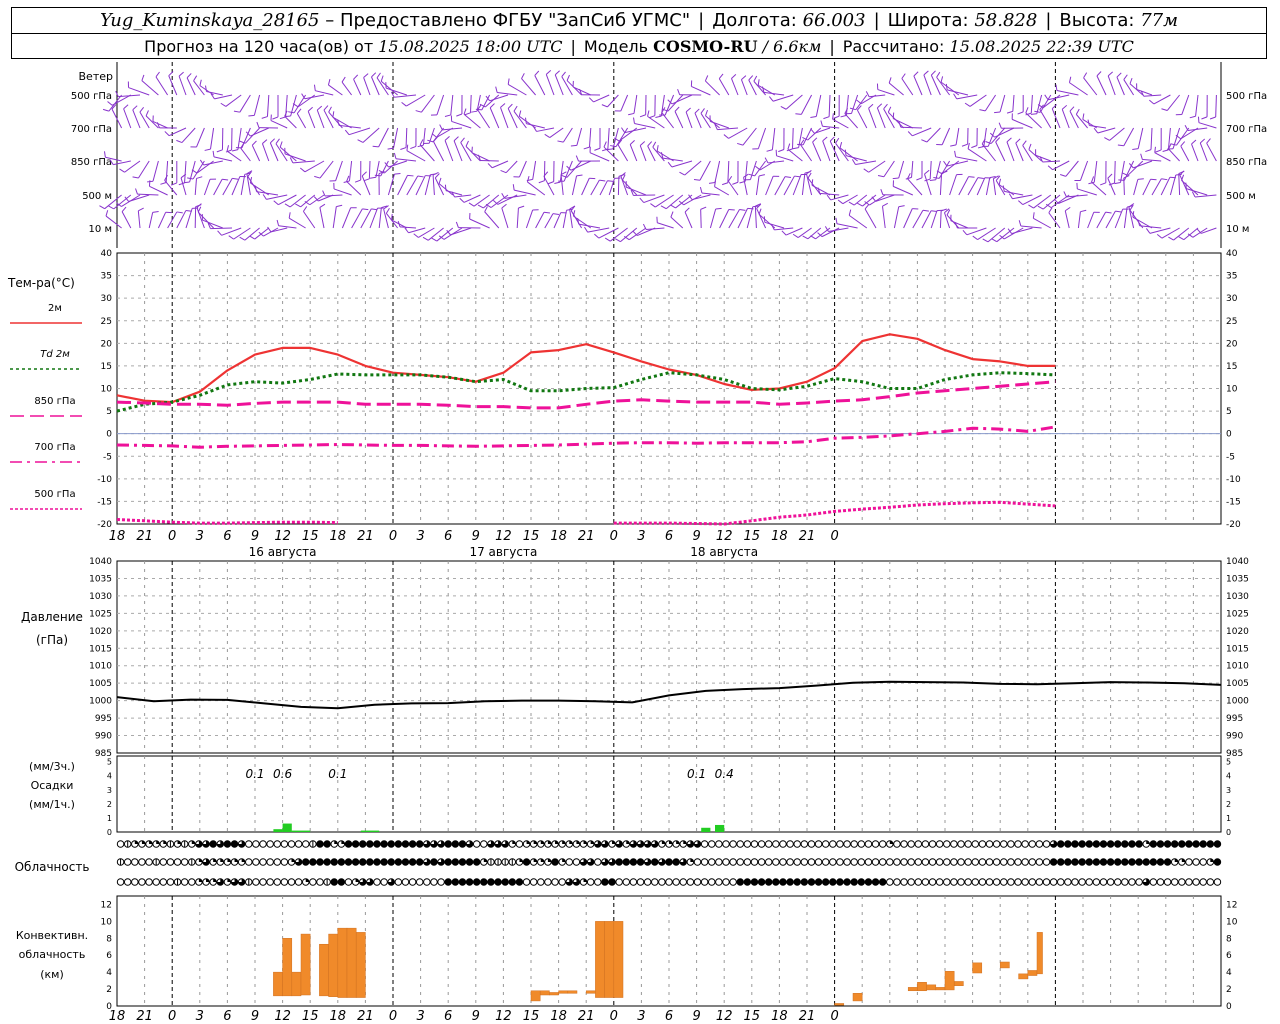  I want to click on pressure-tick-left: 1020, so click(100, 632).